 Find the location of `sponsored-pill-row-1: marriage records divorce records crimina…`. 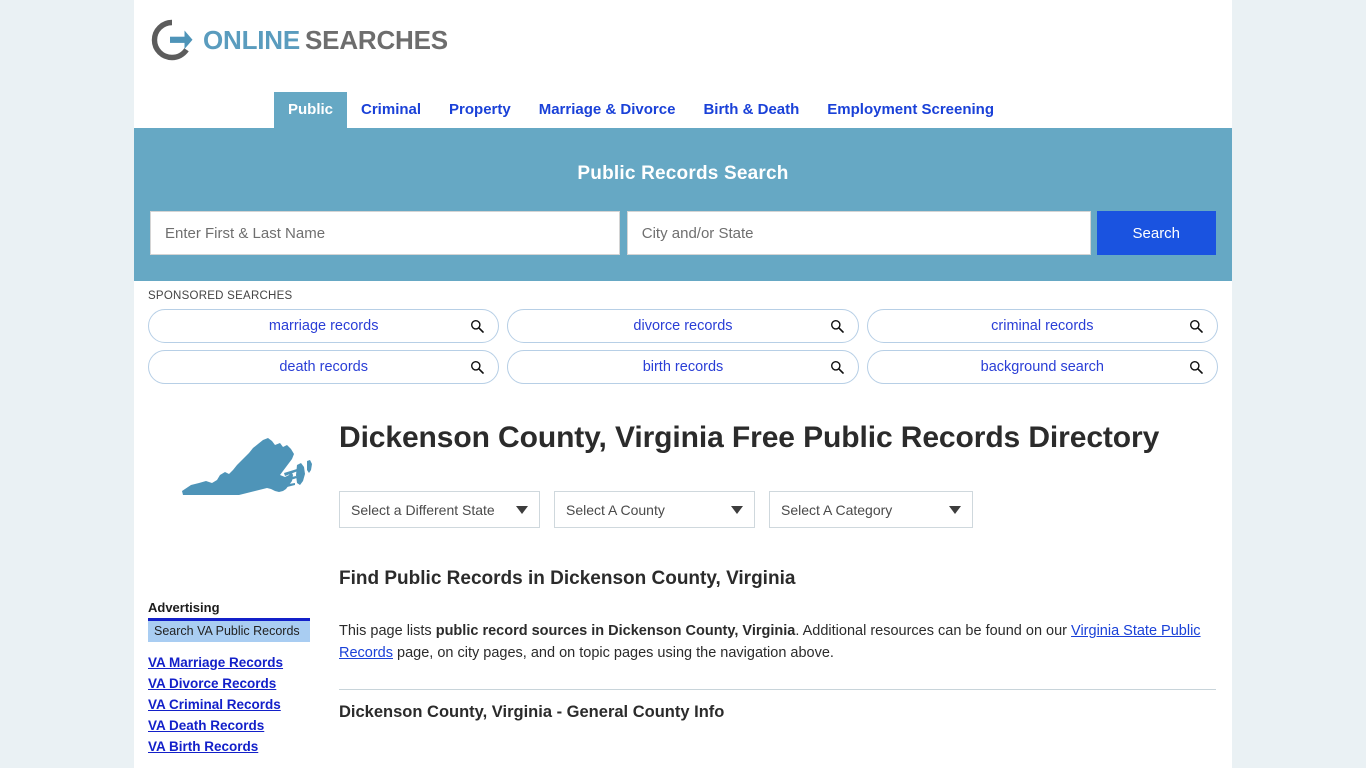

sponsored-pill-row-1: marriage records divorce records crimina… is located at coordinates (683, 326).